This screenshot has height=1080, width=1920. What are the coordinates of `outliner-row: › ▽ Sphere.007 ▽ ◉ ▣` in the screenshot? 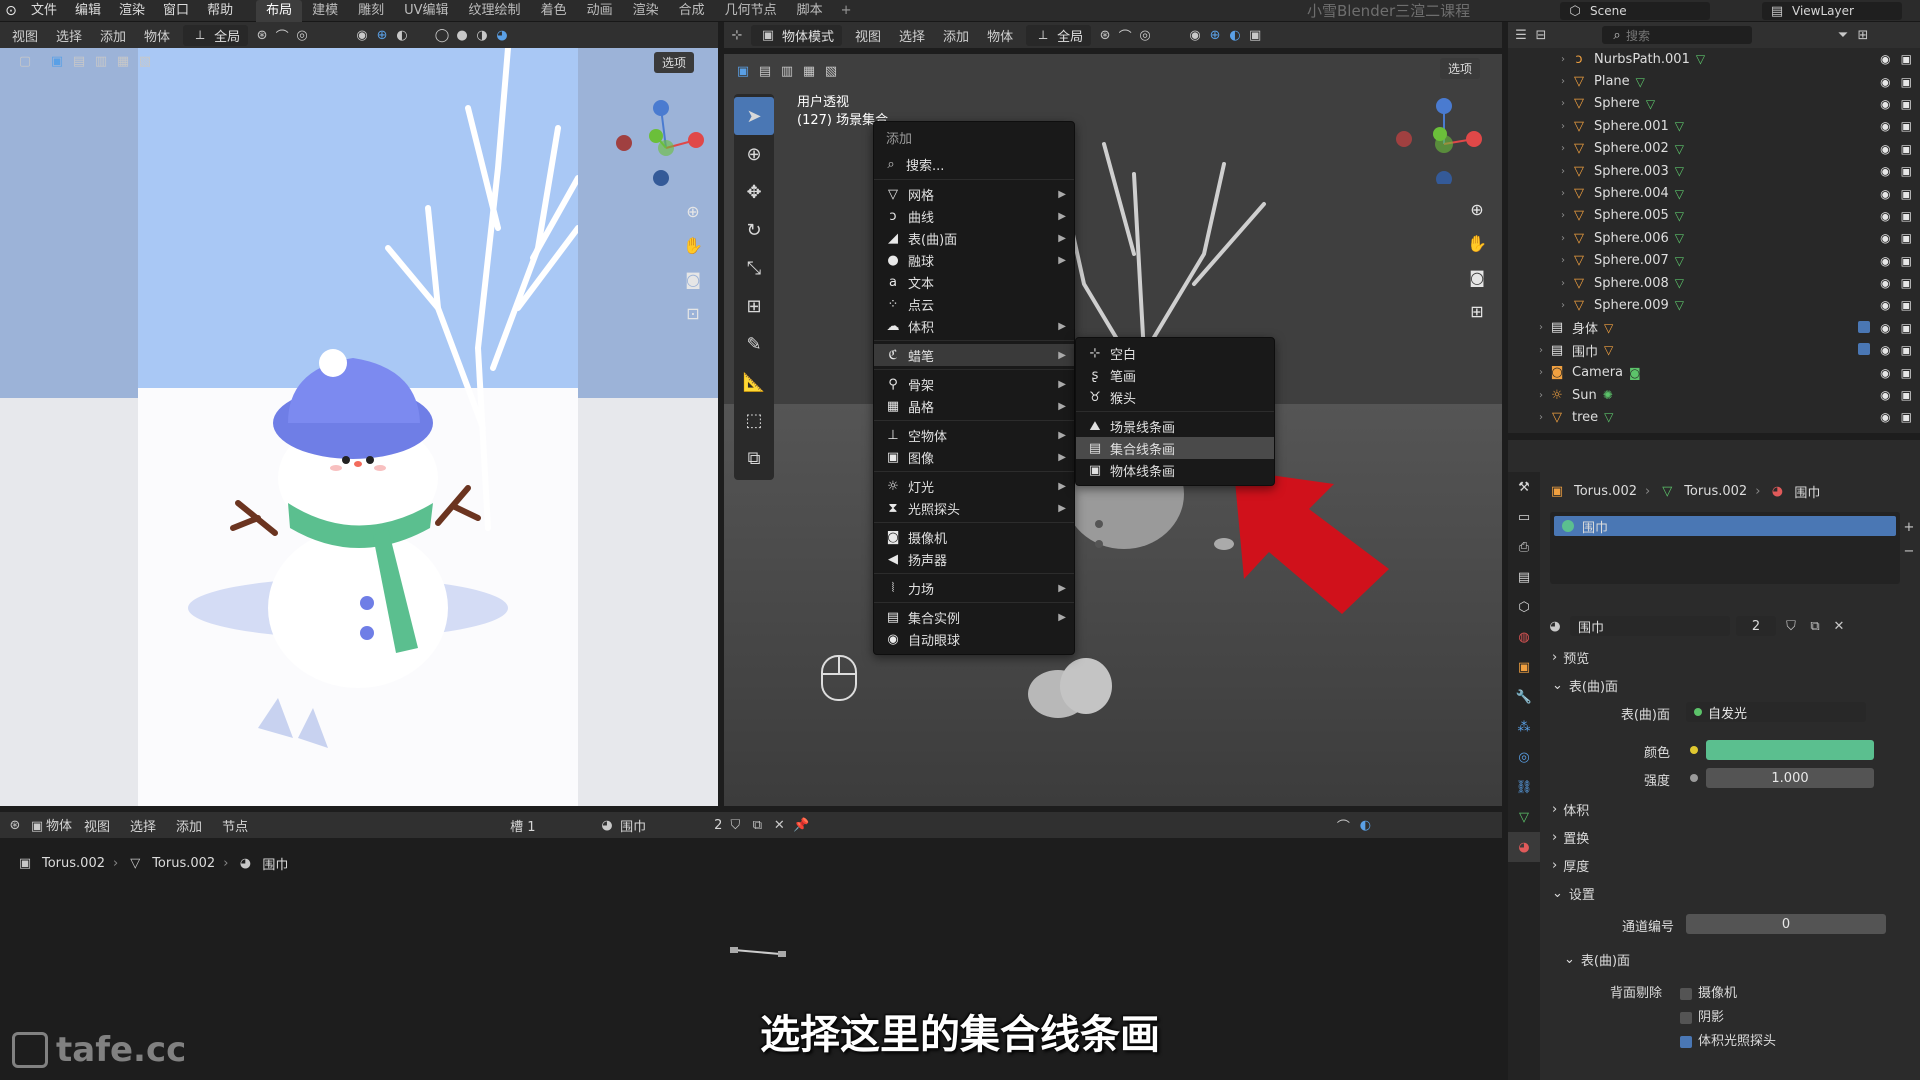 It's located at (1714, 261).